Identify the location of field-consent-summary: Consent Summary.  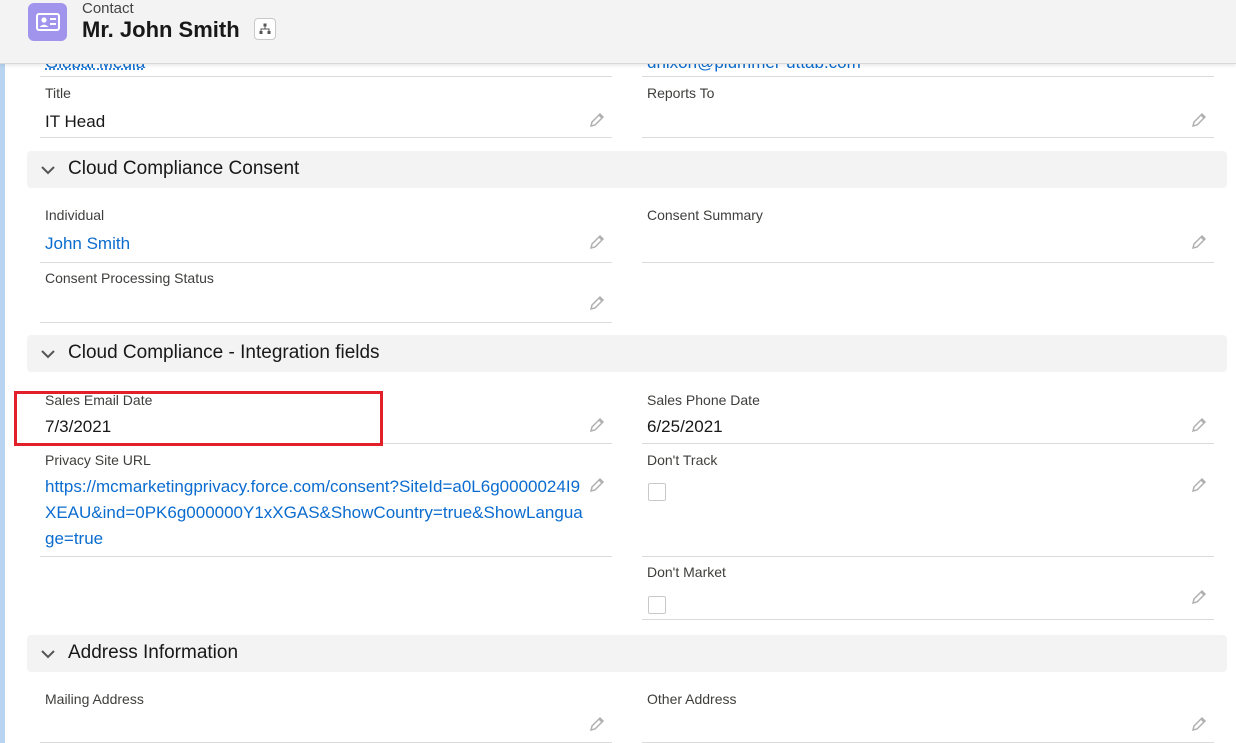
(928, 232).